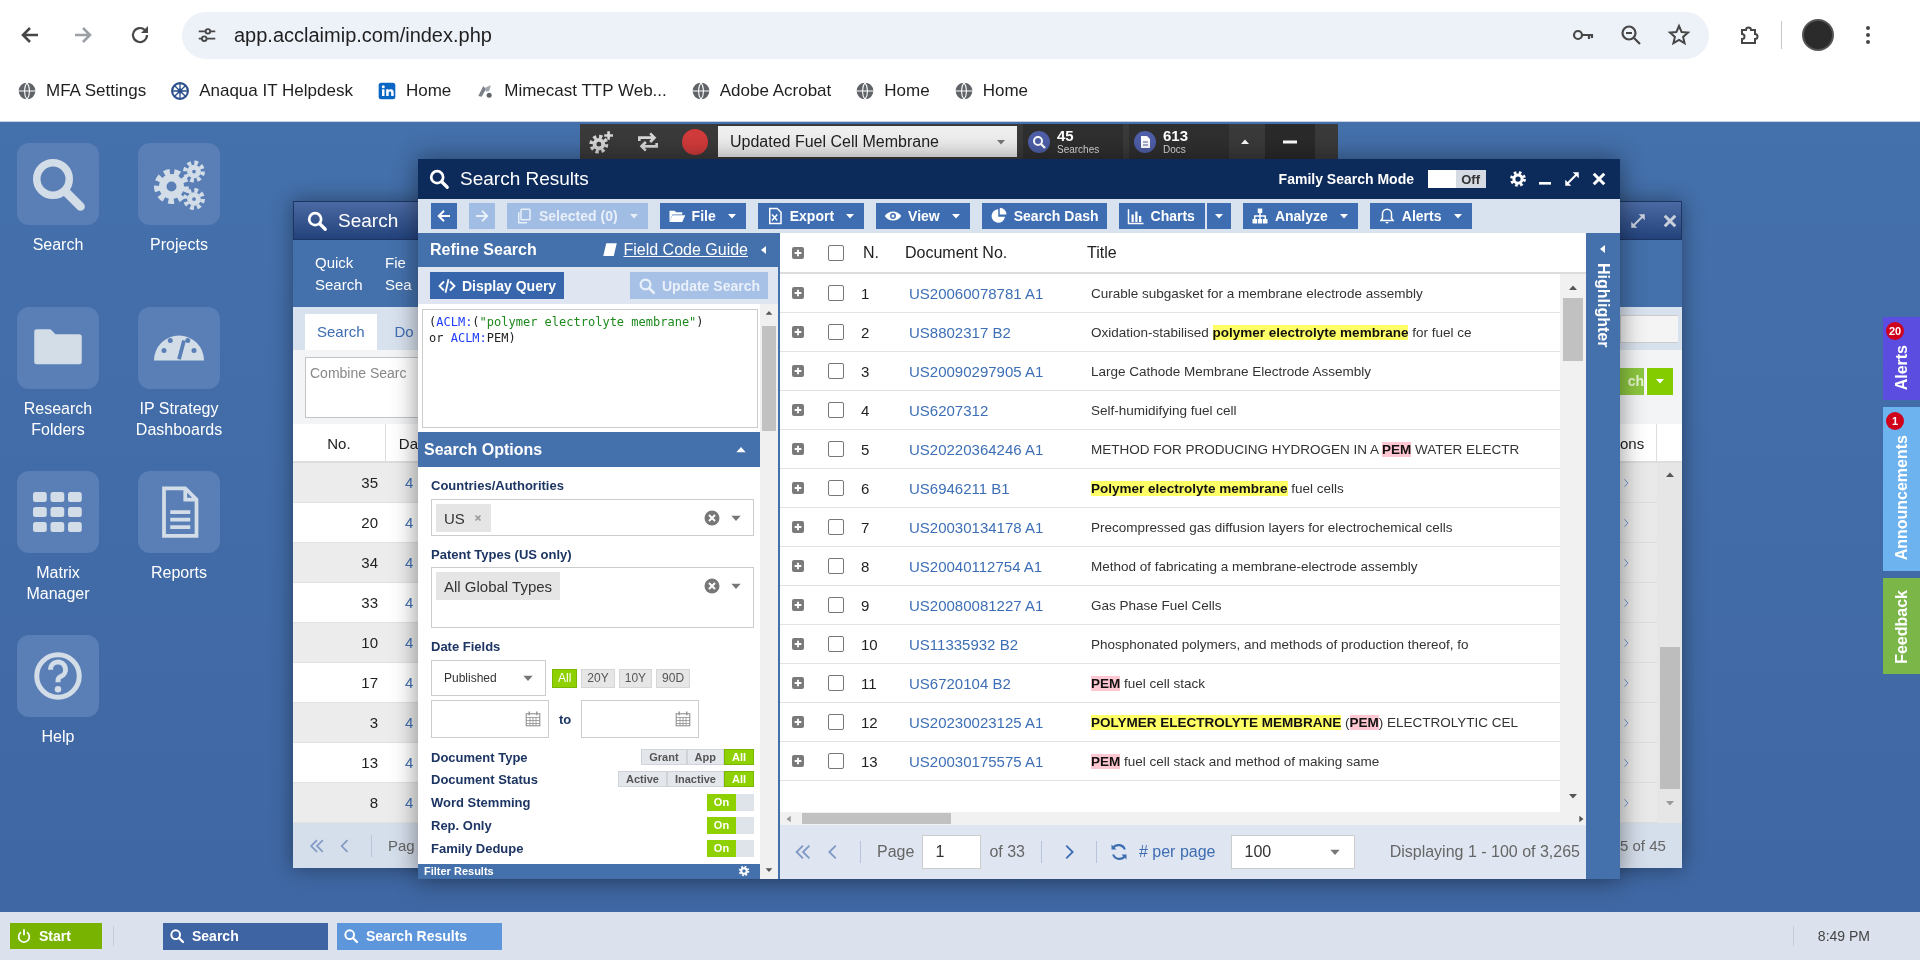 Image resolution: width=1920 pixels, height=960 pixels. I want to click on remove-icon, so click(477, 518).